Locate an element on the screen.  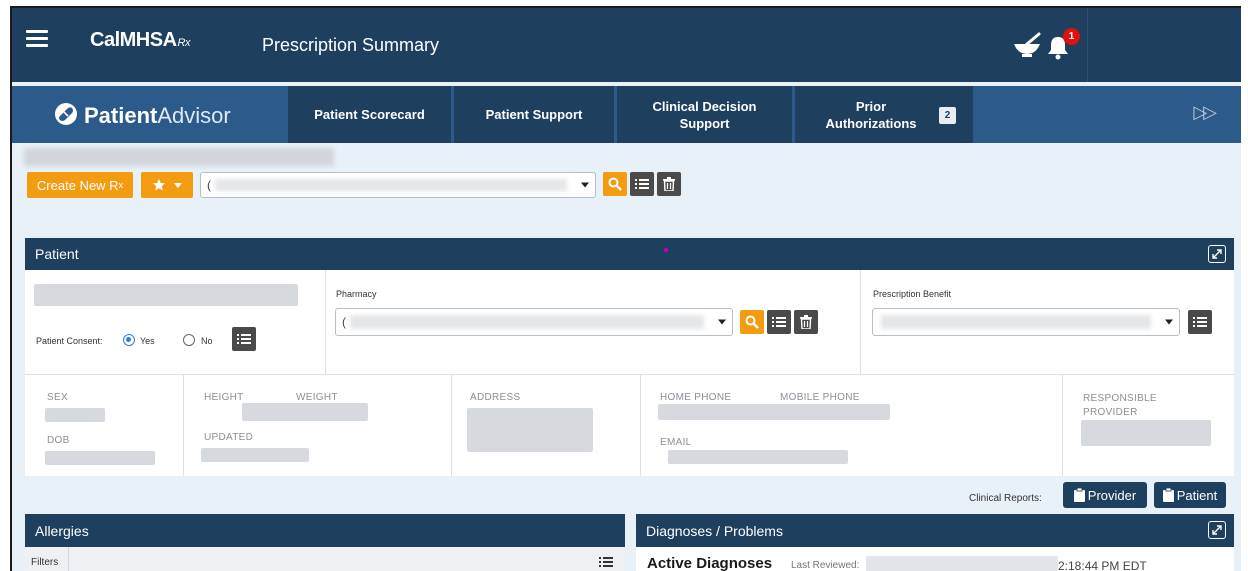
expand-patient-panel-icon is located at coordinates (1217, 254).